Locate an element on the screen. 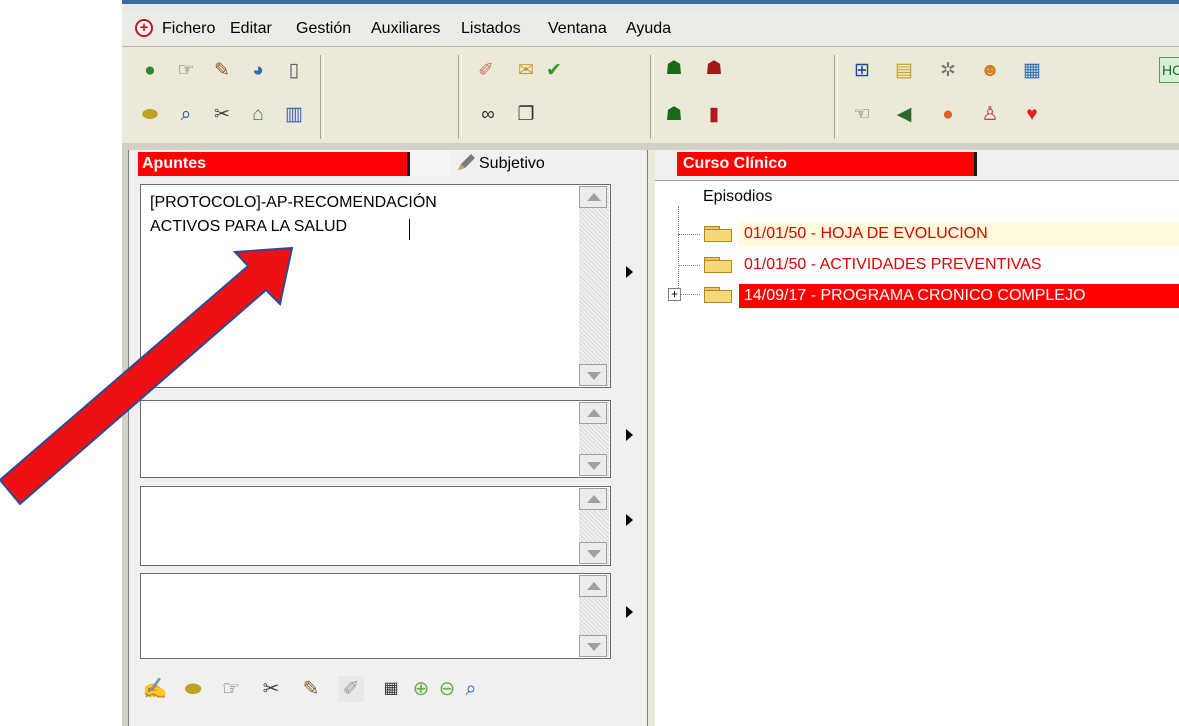 The image size is (1179, 726). menu-ayuda: Ayuda is located at coordinates (648, 29).